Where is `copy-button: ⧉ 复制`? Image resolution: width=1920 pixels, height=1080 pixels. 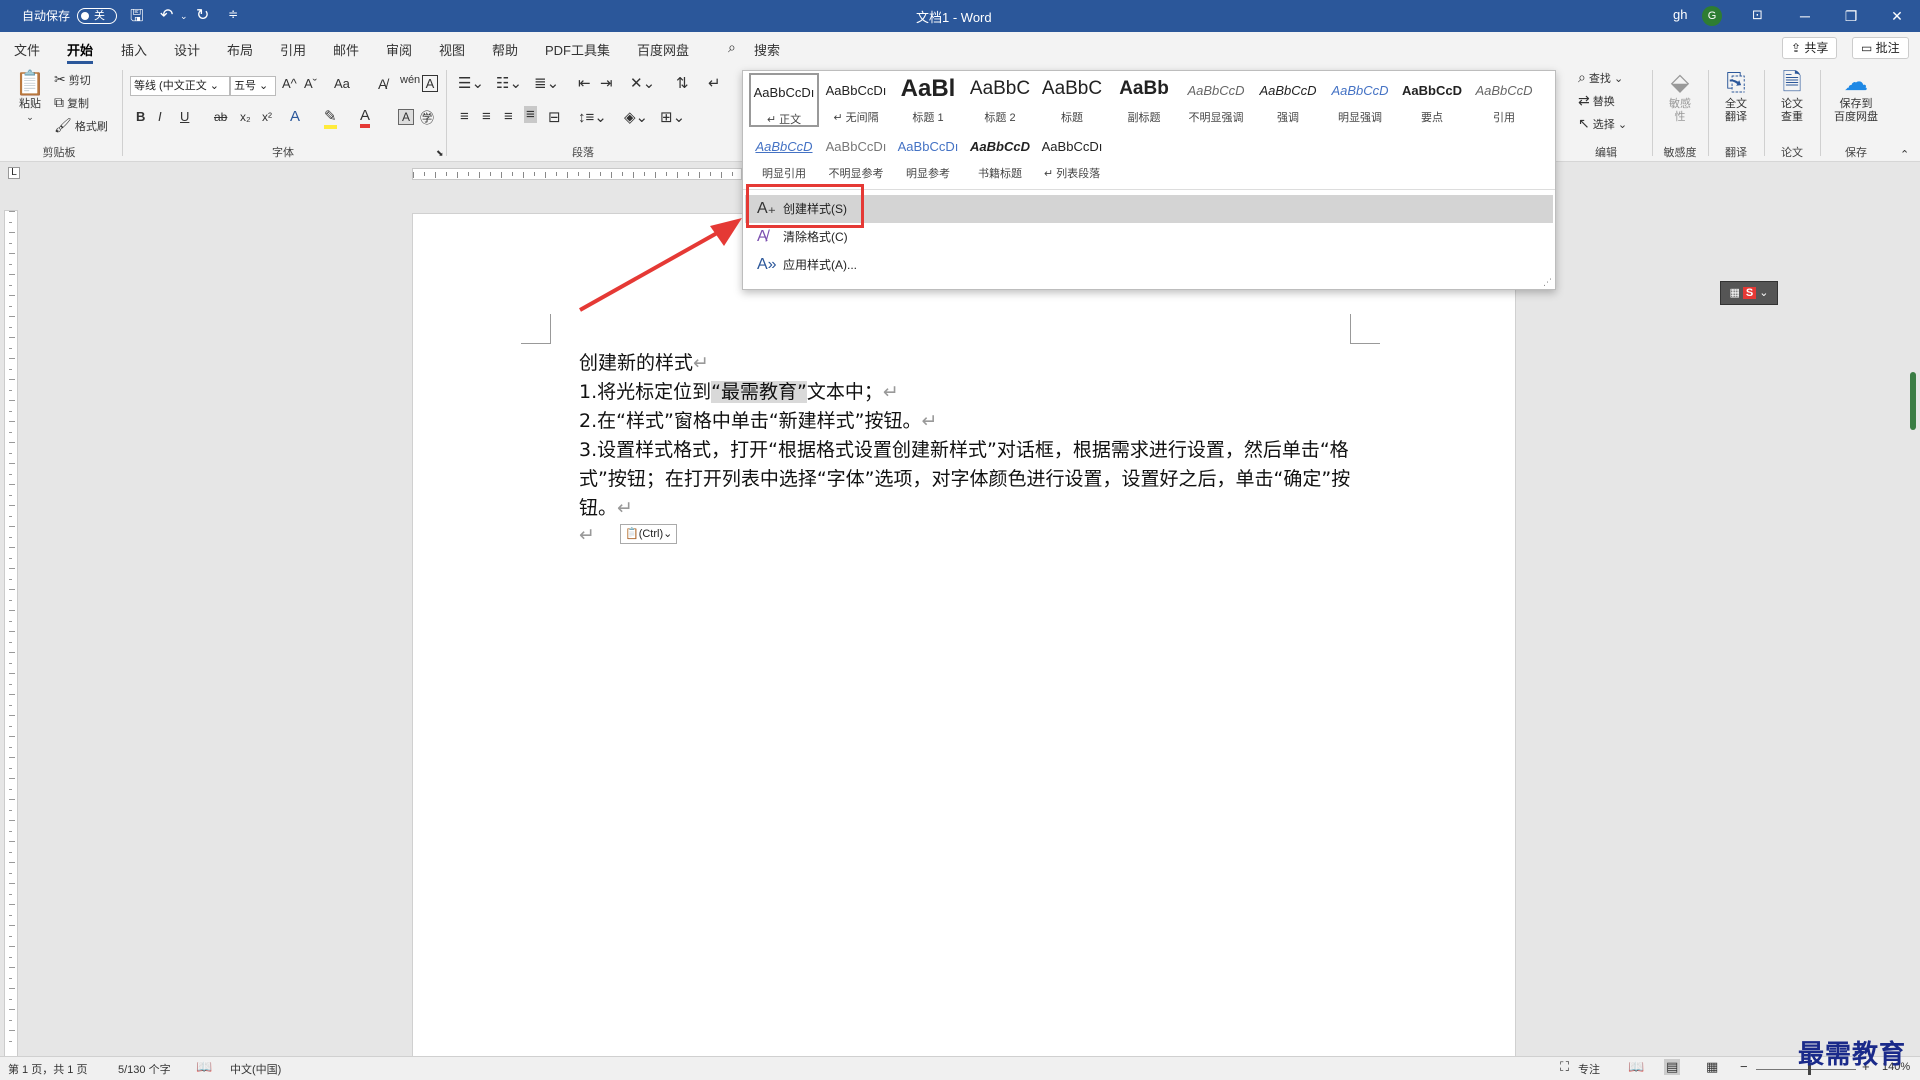 copy-button: ⧉ 复制 is located at coordinates (71, 103).